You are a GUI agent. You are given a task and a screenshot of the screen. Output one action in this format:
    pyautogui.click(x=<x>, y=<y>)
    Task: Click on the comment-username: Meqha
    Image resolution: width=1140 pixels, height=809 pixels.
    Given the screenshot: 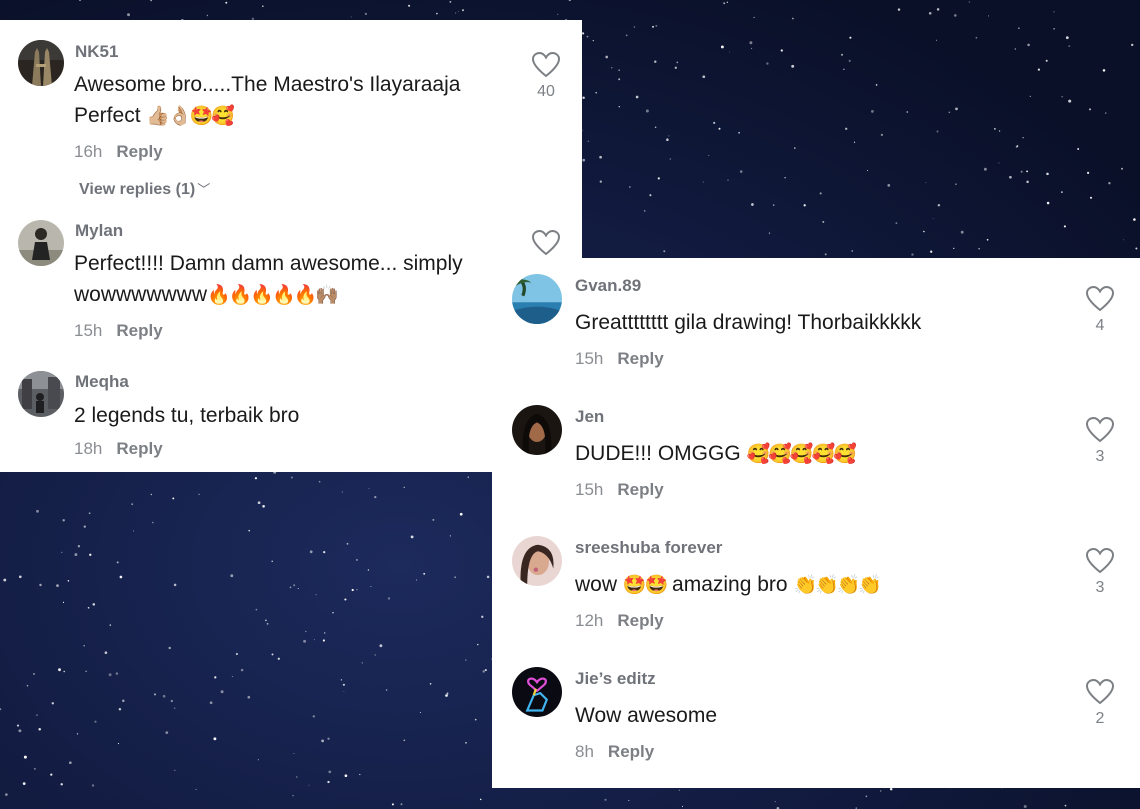 What is the action you would take?
    pyautogui.click(x=102, y=382)
    